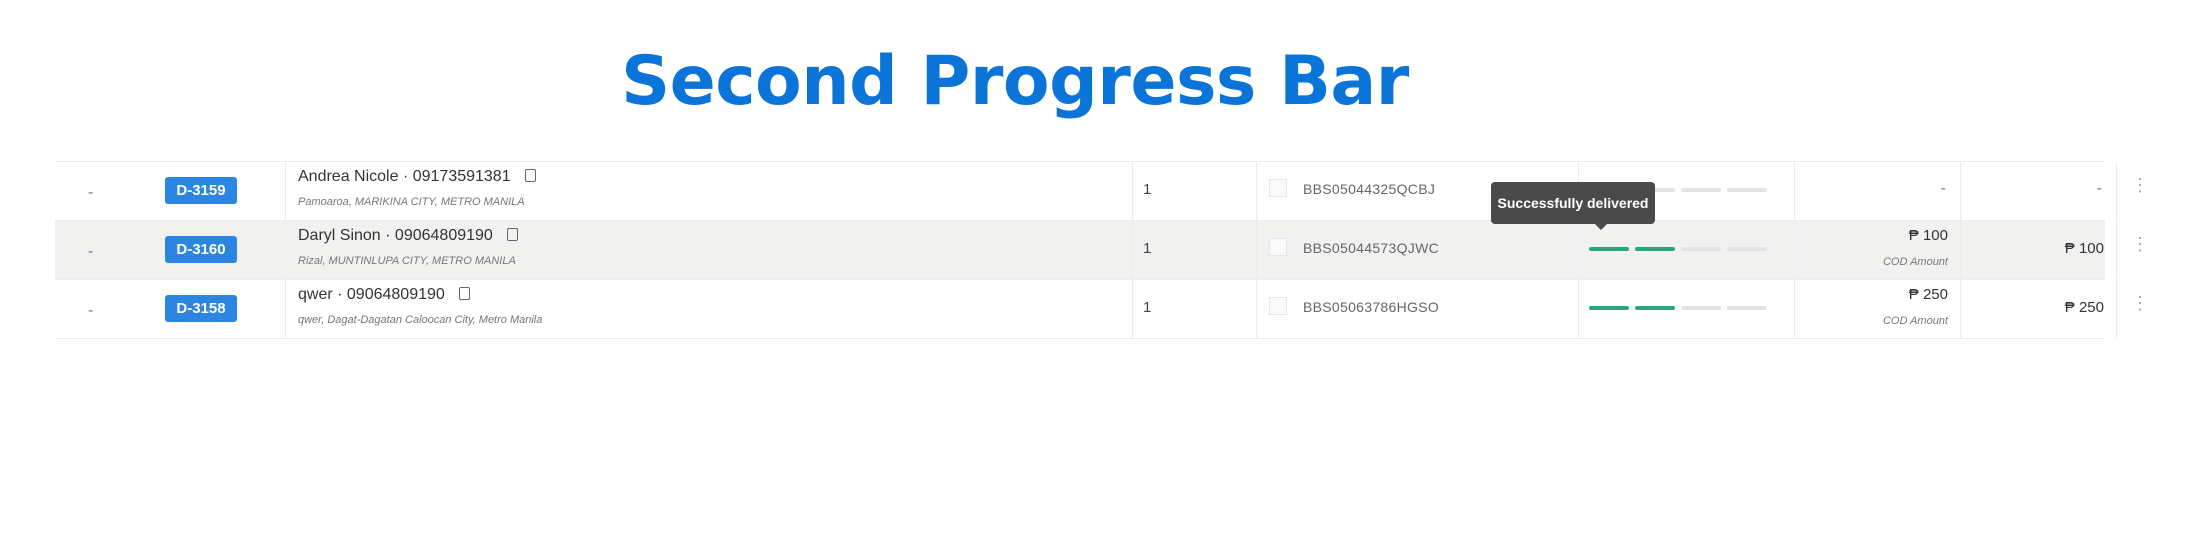  What do you see at coordinates (1015, 81) in the screenshot?
I see `page-heading: Second Progress Bar` at bounding box center [1015, 81].